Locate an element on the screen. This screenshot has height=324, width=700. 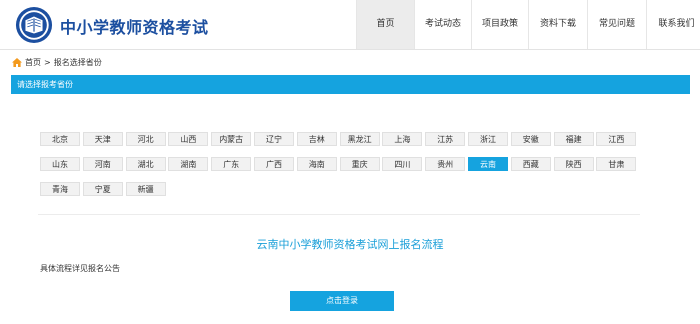
province-0: 北京 is located at coordinates (60, 139).